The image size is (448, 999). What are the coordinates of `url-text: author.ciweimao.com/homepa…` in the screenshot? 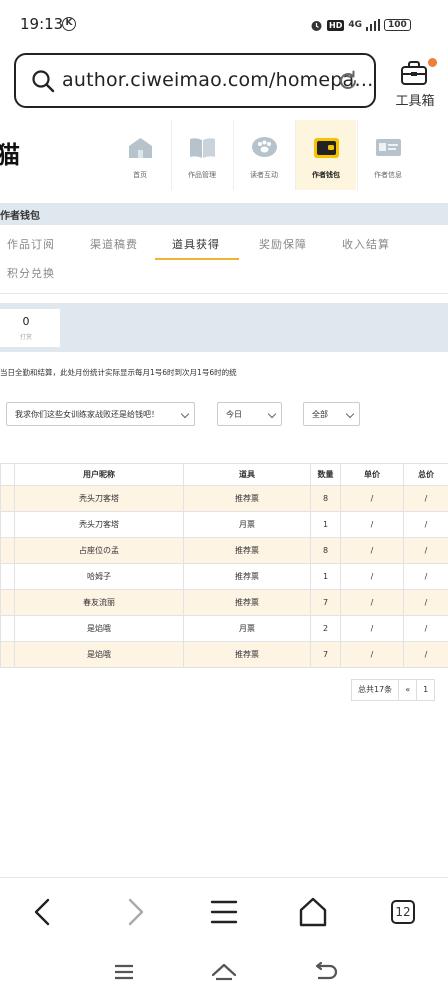 It's located at (218, 80).